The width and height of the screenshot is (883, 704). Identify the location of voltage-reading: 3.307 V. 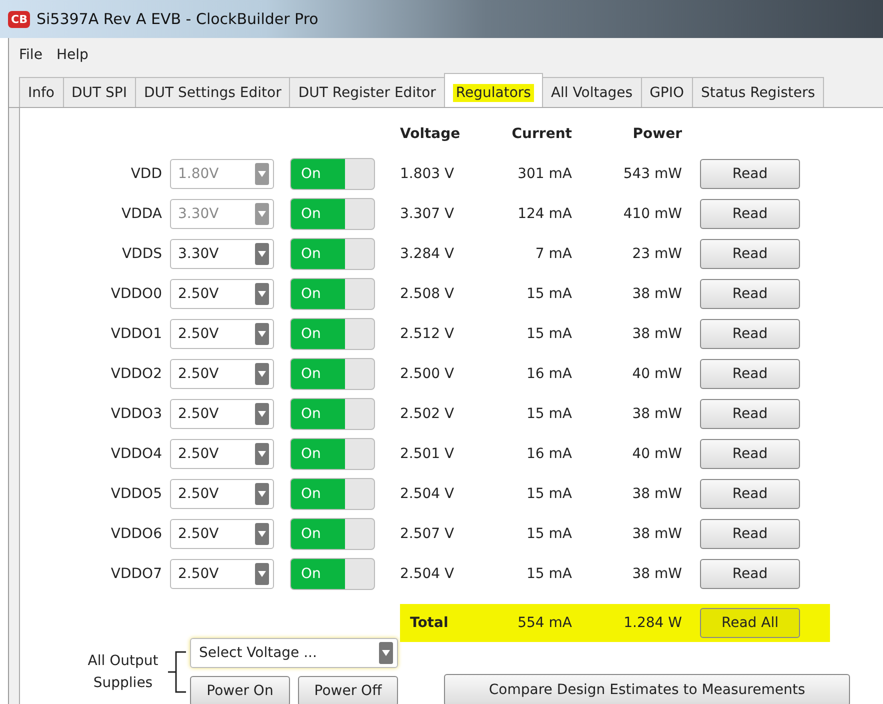
(428, 214).